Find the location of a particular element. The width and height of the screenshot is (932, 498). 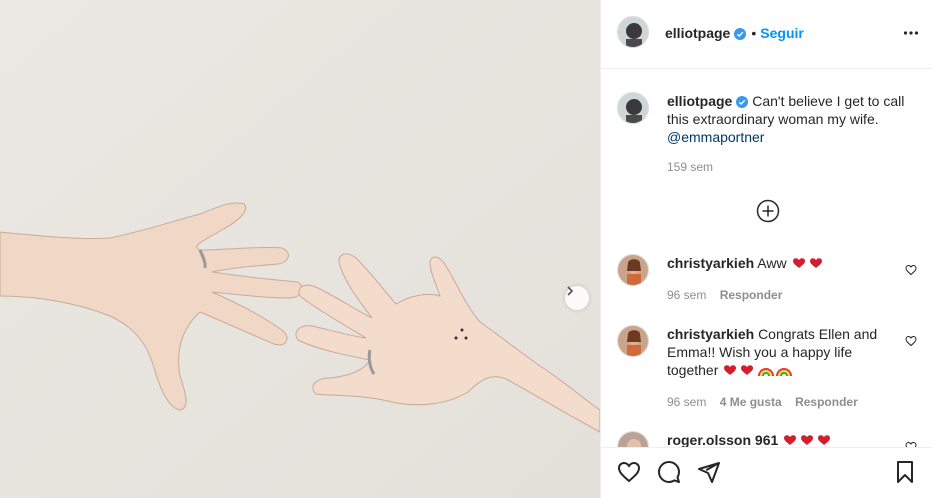

caption-avatar is located at coordinates (633, 108).